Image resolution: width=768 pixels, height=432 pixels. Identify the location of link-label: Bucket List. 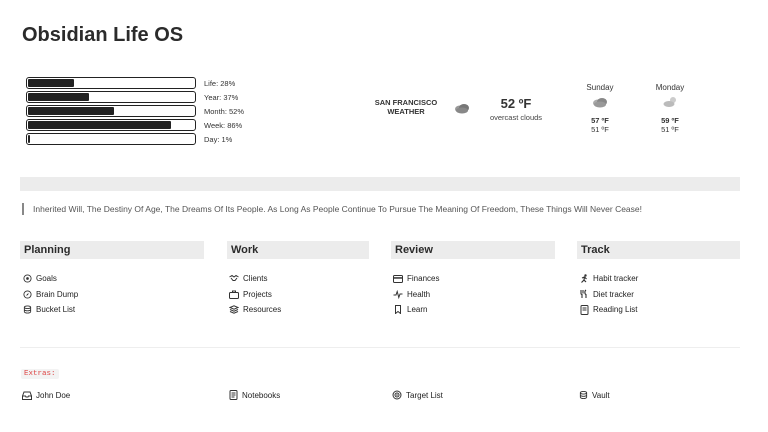
(56, 310).